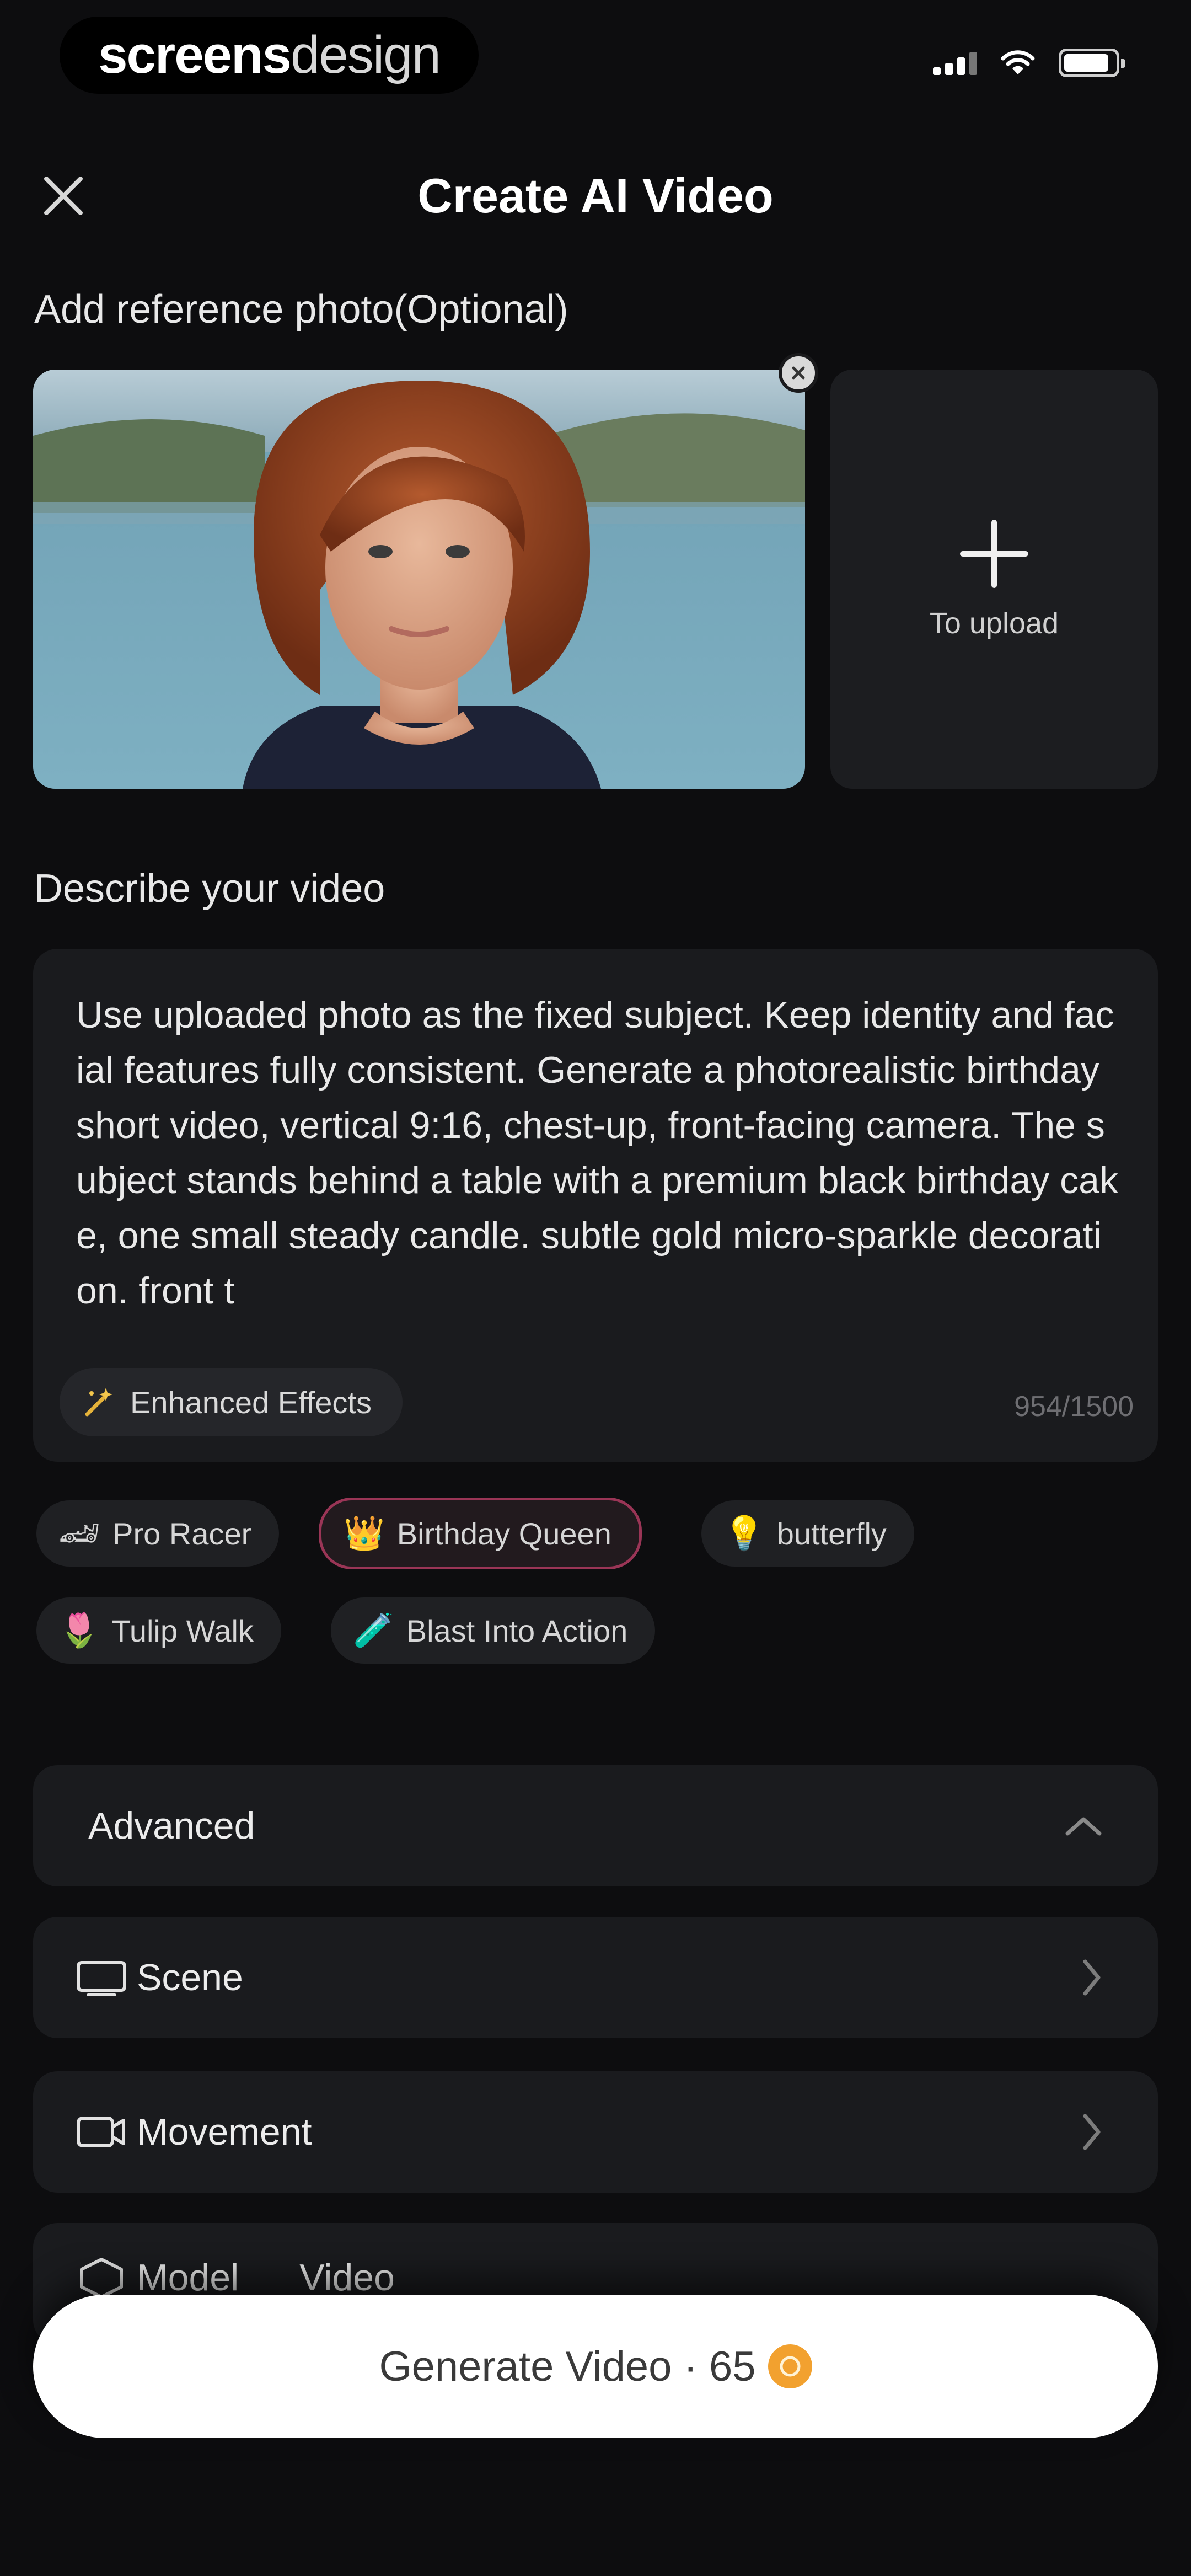  I want to click on tulip-icon: 🌷, so click(79, 1630).